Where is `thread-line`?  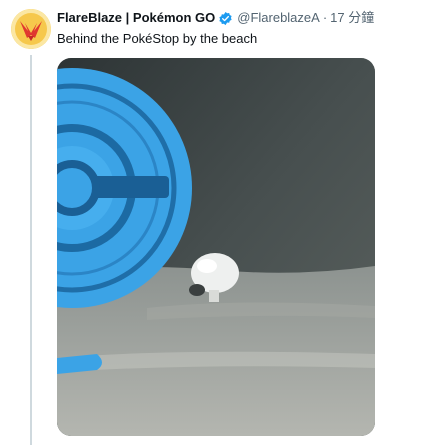 thread-line is located at coordinates (31, 250).